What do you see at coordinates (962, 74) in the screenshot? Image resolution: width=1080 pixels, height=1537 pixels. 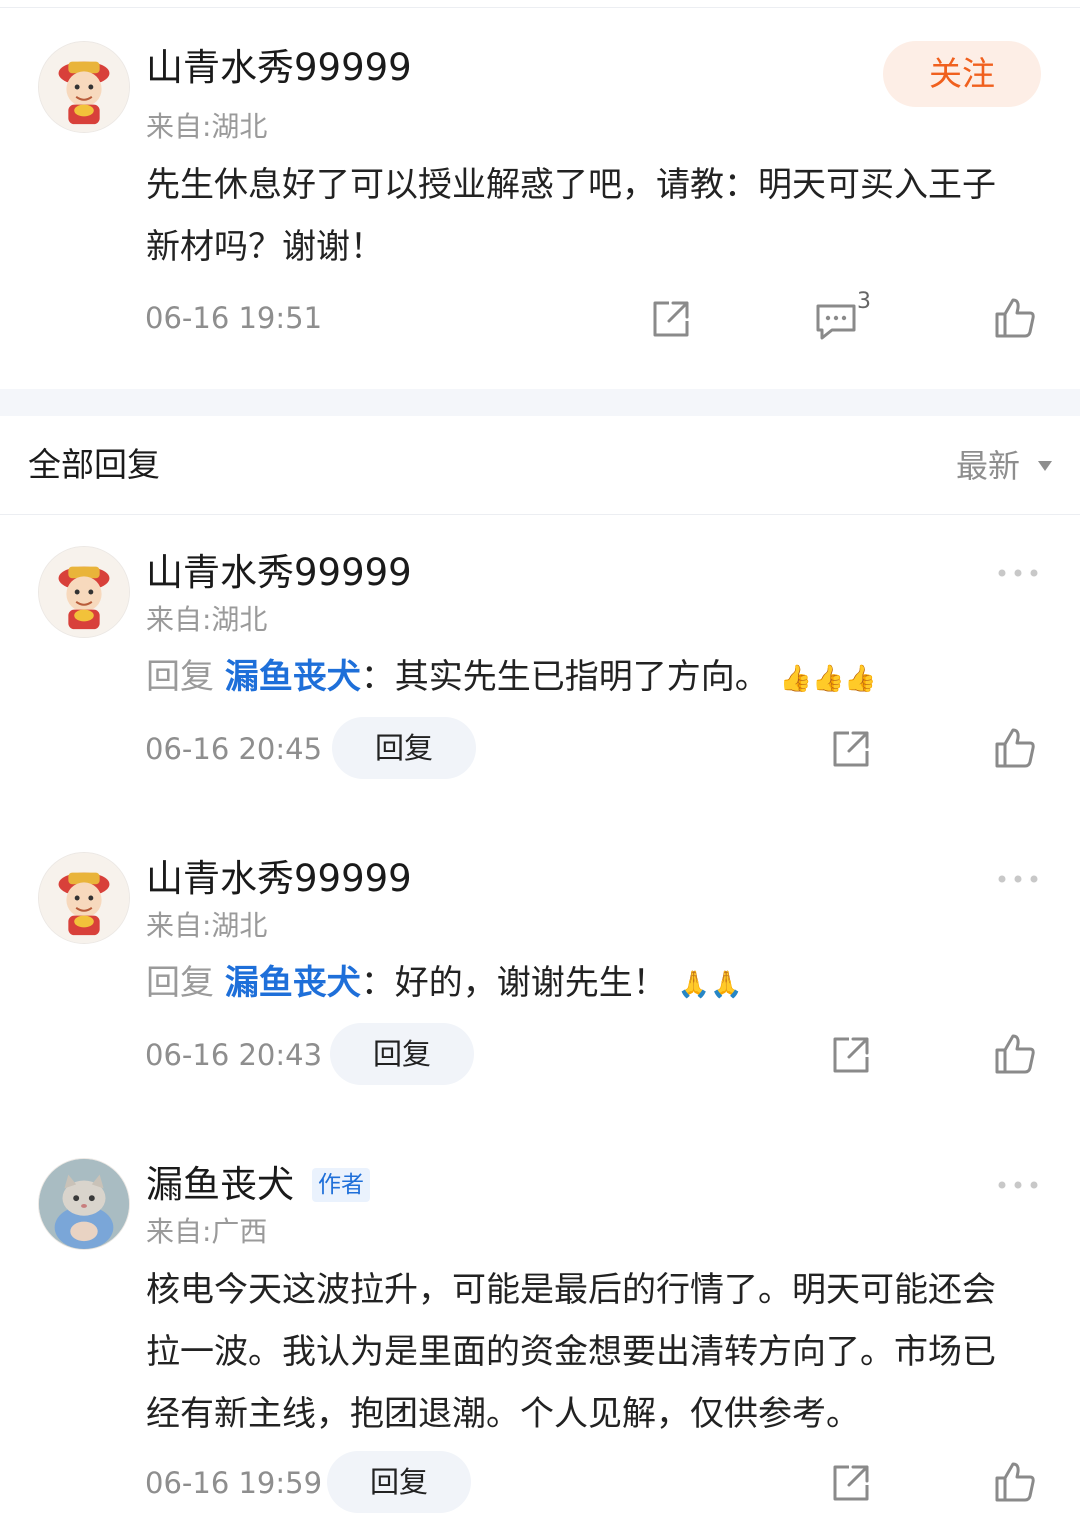 I see `follow-button: 关注` at bounding box center [962, 74].